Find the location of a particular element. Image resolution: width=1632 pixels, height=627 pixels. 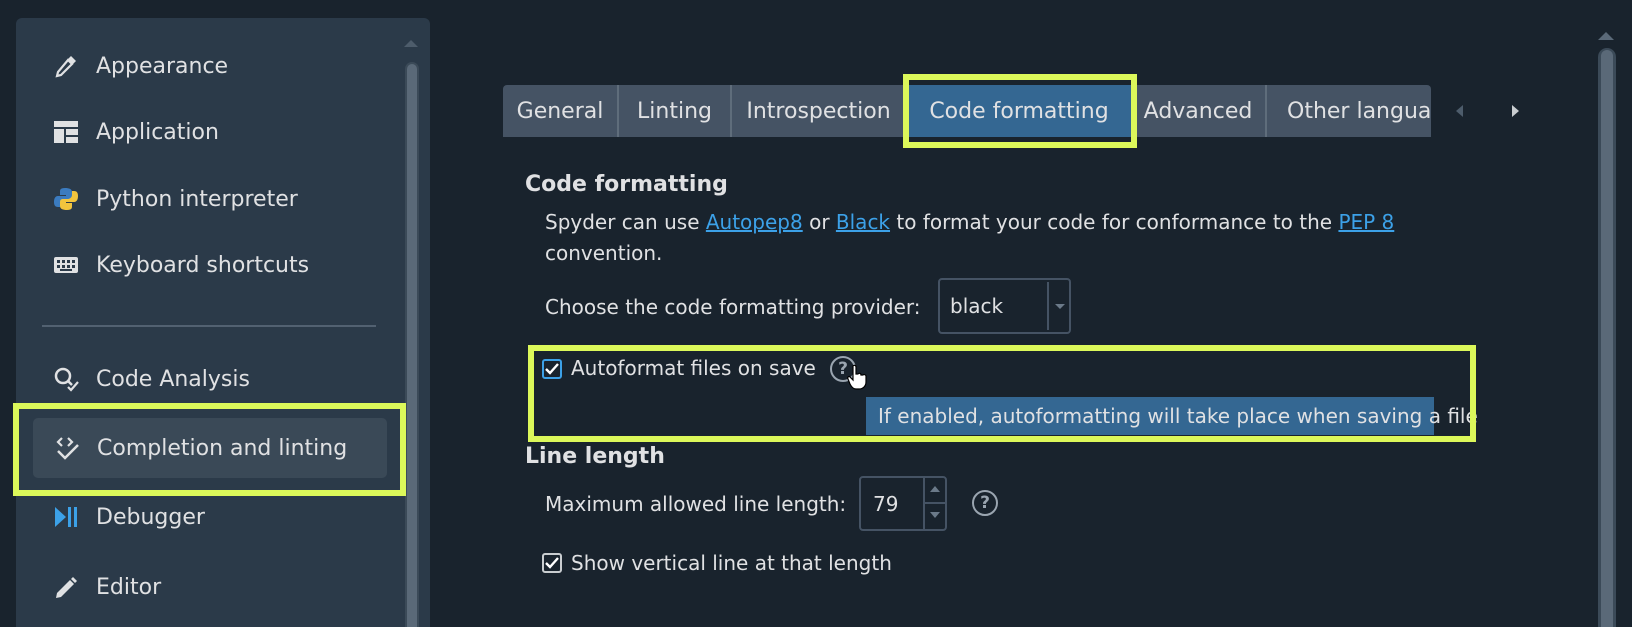

sidebar-item-label: Editor is located at coordinates (129, 587).